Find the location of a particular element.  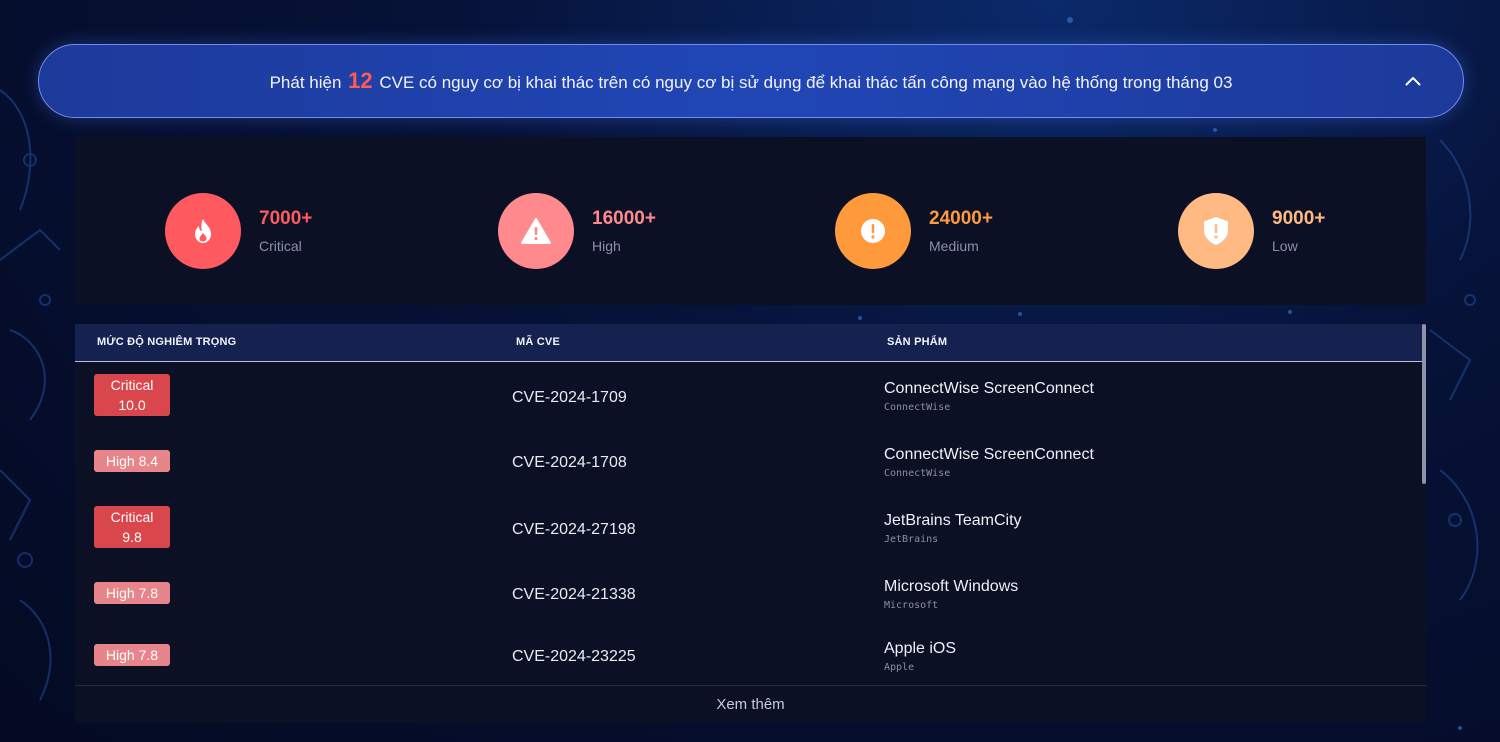

severity-score: 9.8 is located at coordinates (132, 537).